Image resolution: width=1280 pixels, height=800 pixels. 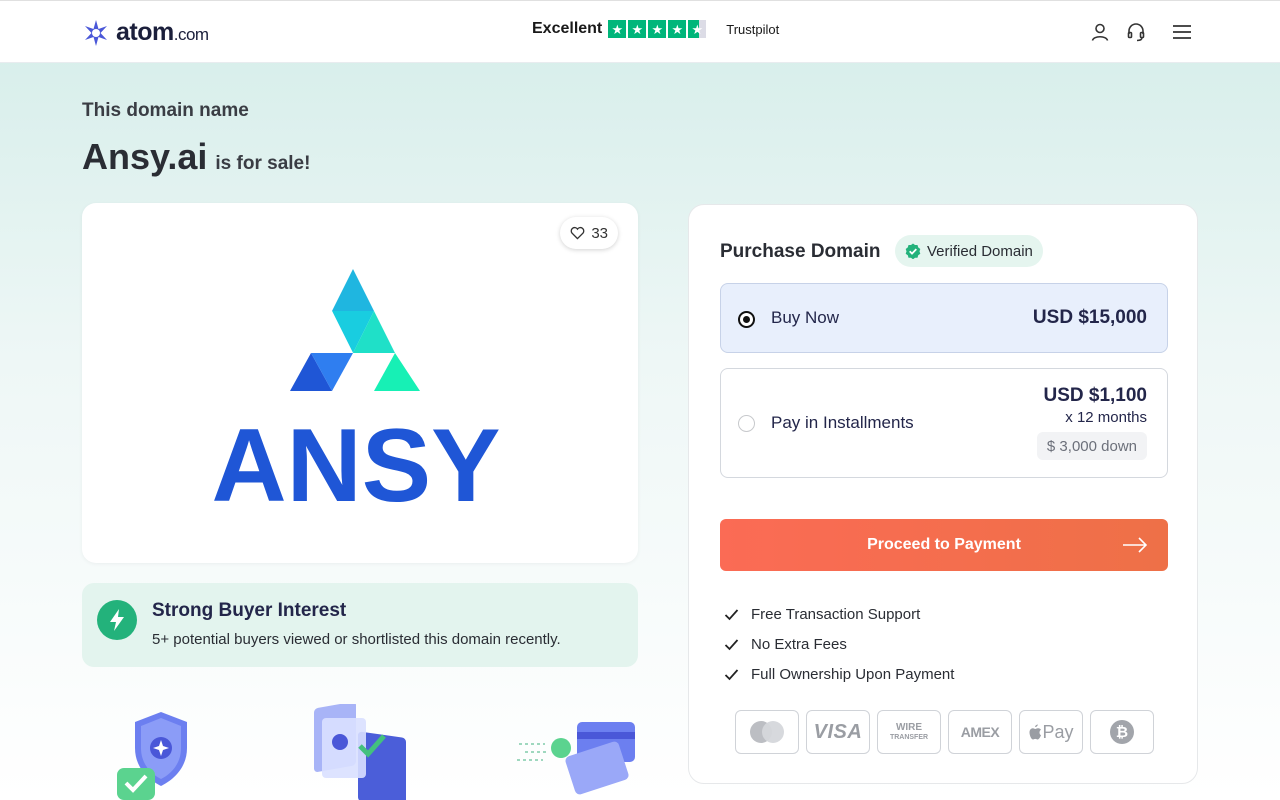 I want to click on feature-item: No Extra Fees, so click(x=839, y=644).